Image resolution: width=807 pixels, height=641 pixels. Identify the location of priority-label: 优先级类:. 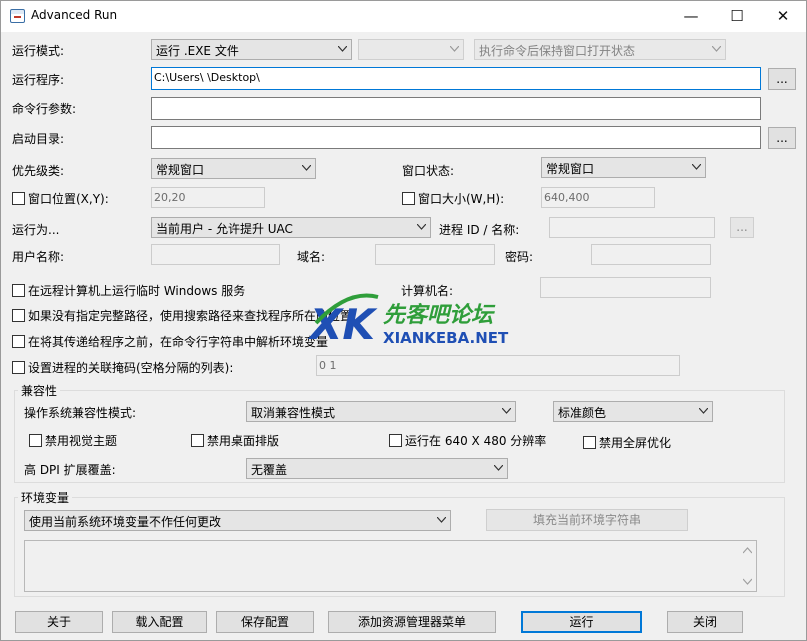
(38, 171).